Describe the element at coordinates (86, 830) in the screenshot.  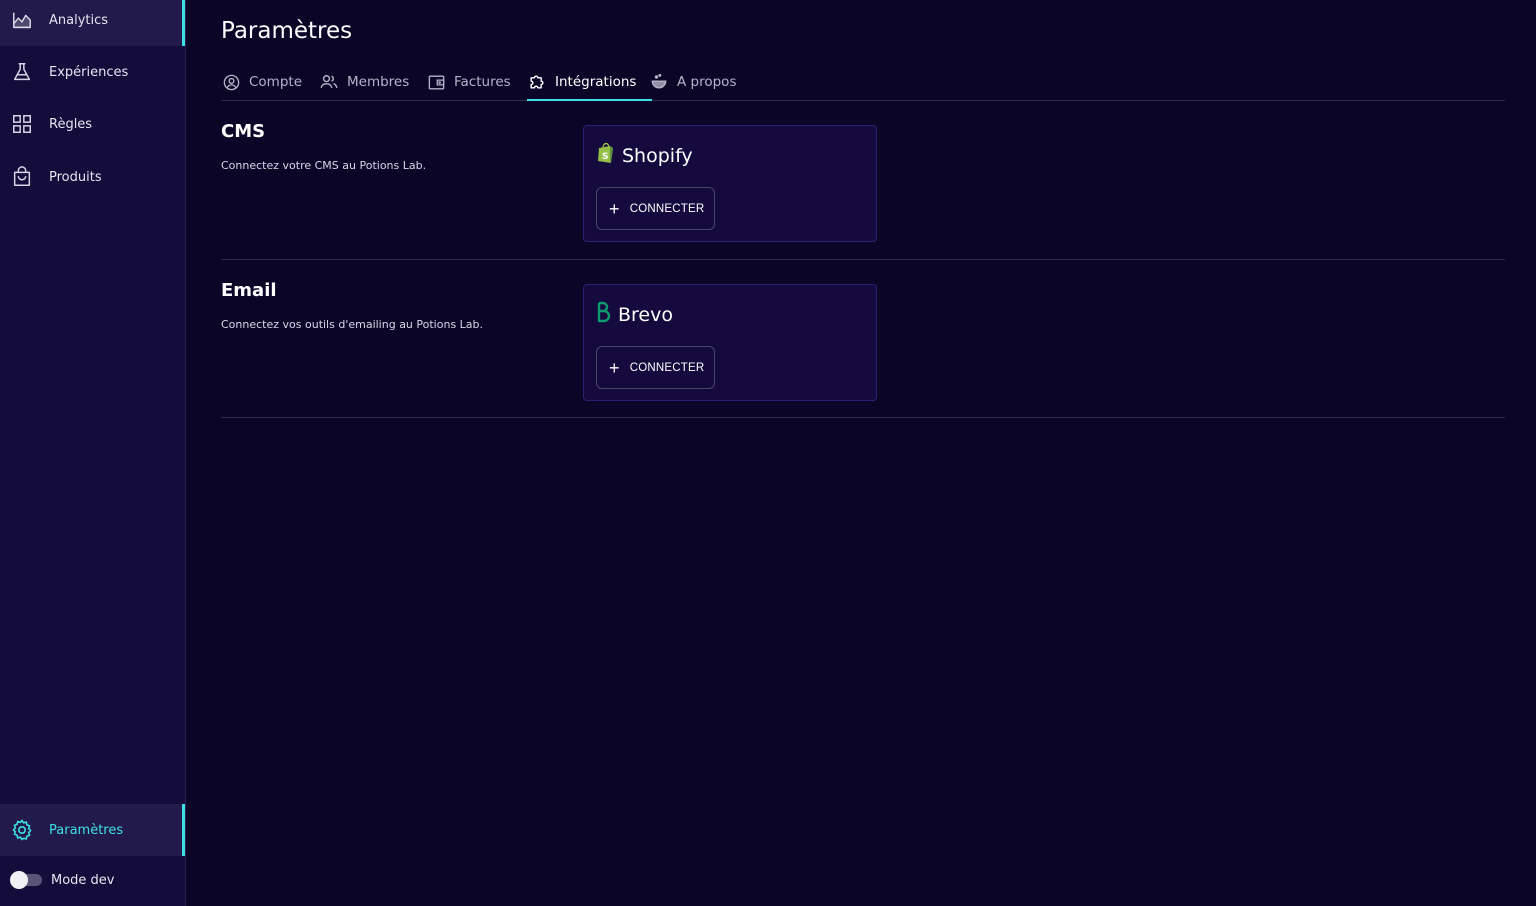
I see `sidebar-item-label: Paramètres` at that location.